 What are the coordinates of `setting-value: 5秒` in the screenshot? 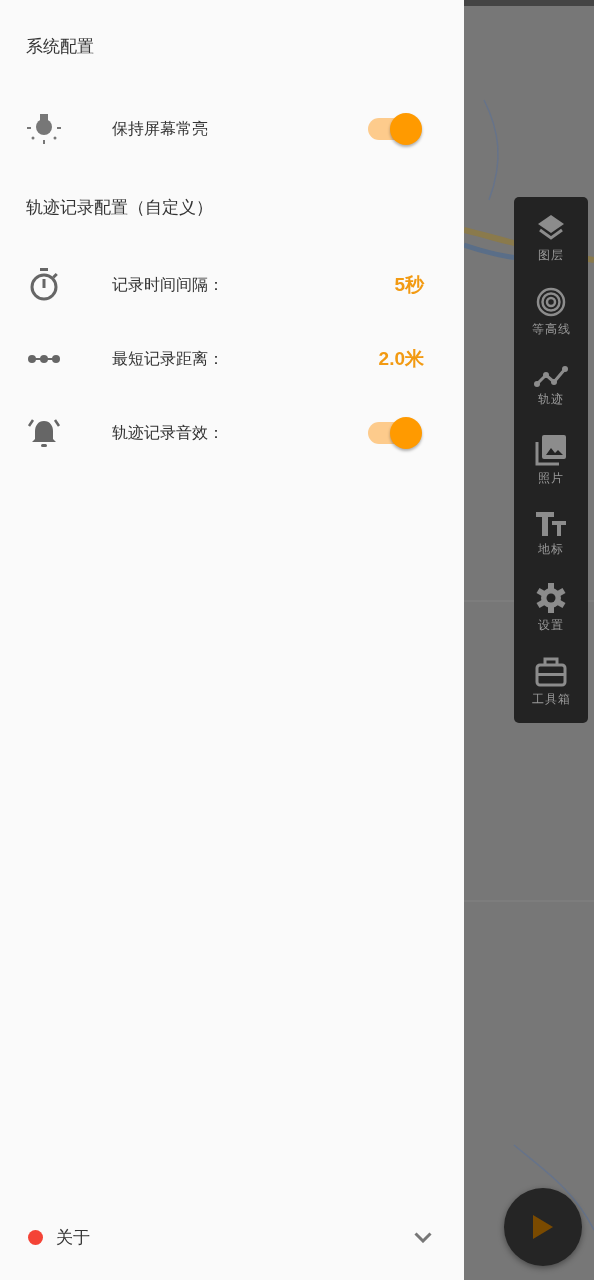 It's located at (409, 285).